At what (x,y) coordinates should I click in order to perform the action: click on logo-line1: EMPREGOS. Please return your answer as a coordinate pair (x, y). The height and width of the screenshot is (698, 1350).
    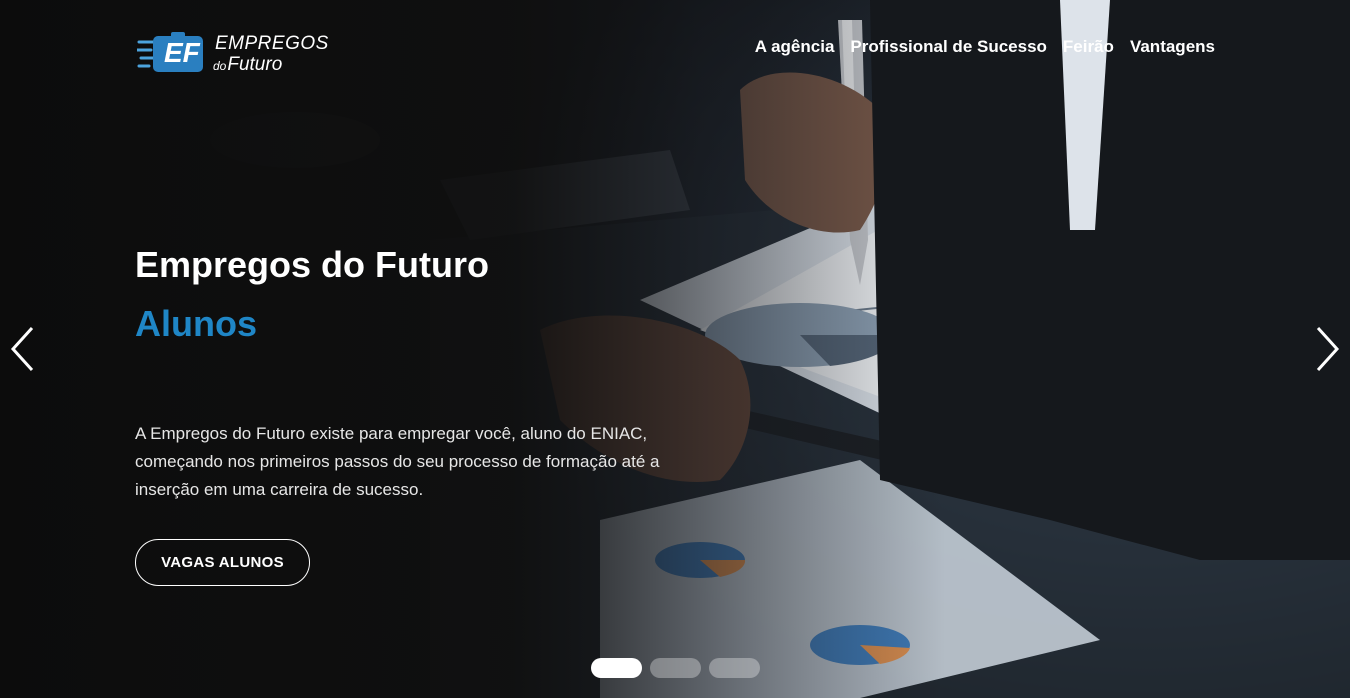
    Looking at the image, I should click on (272, 43).